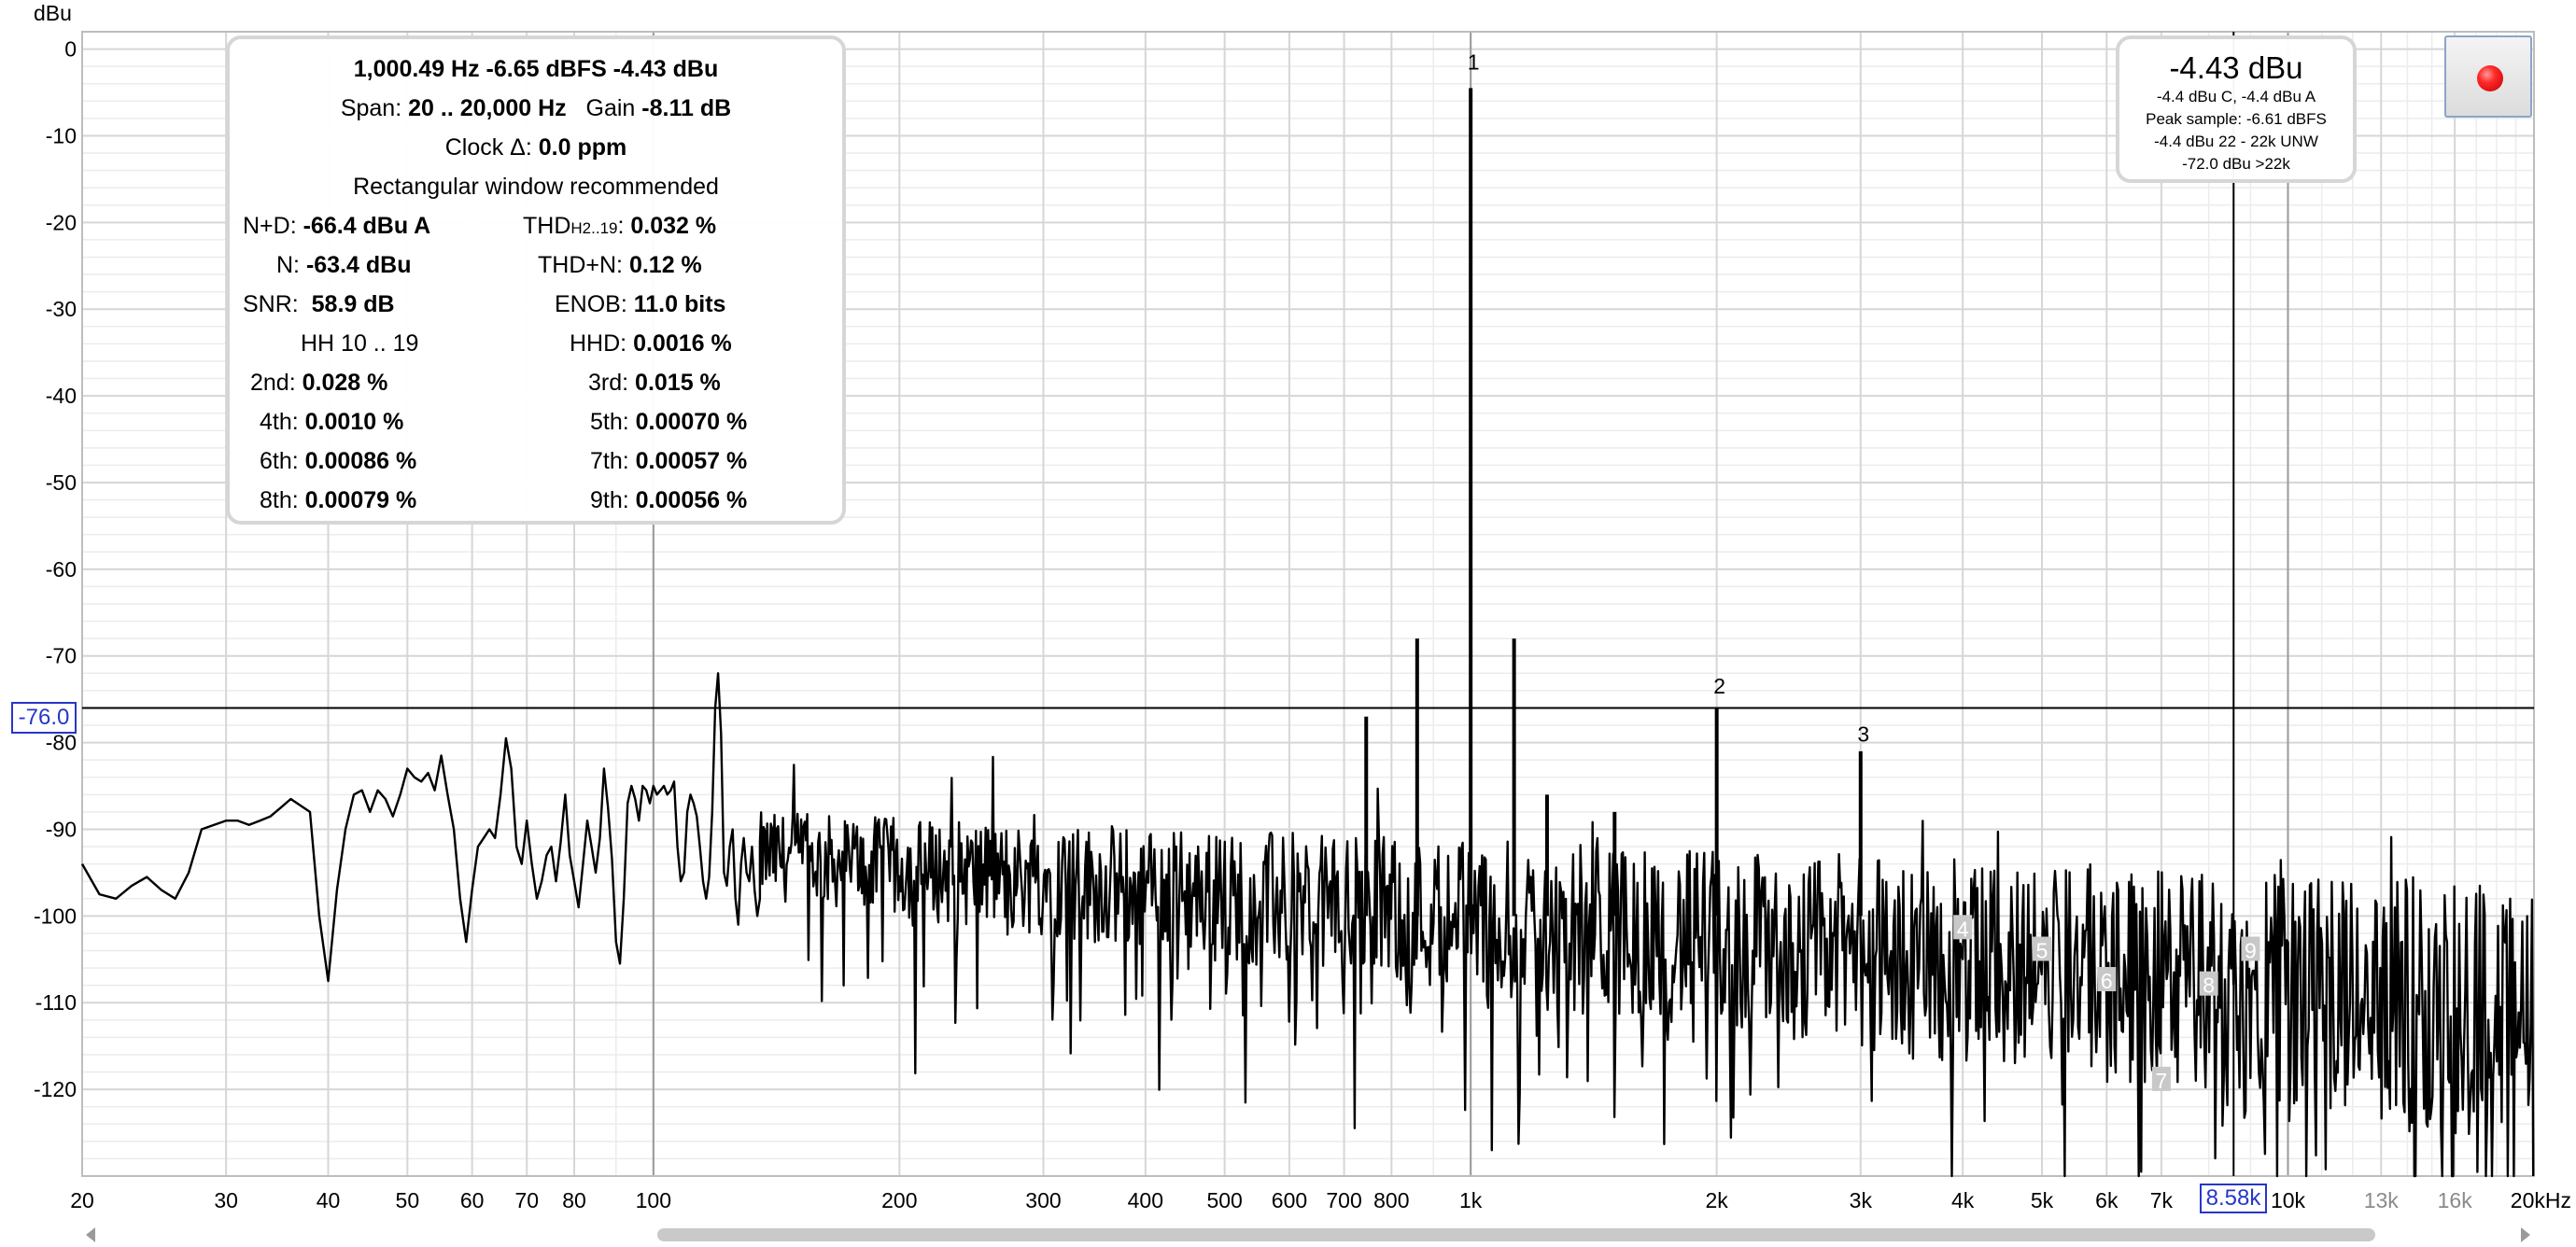 The width and height of the screenshot is (2576, 1247). What do you see at coordinates (2107, 981) in the screenshot?
I see `harmonic-label: 6` at bounding box center [2107, 981].